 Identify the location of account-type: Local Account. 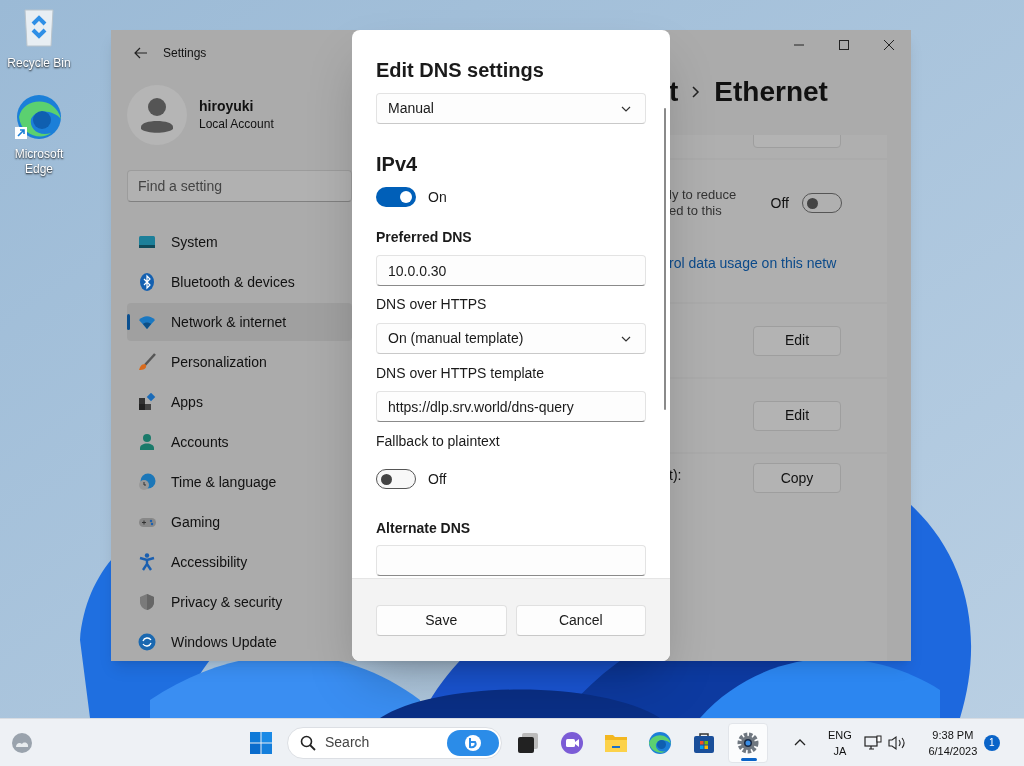
(236, 124).